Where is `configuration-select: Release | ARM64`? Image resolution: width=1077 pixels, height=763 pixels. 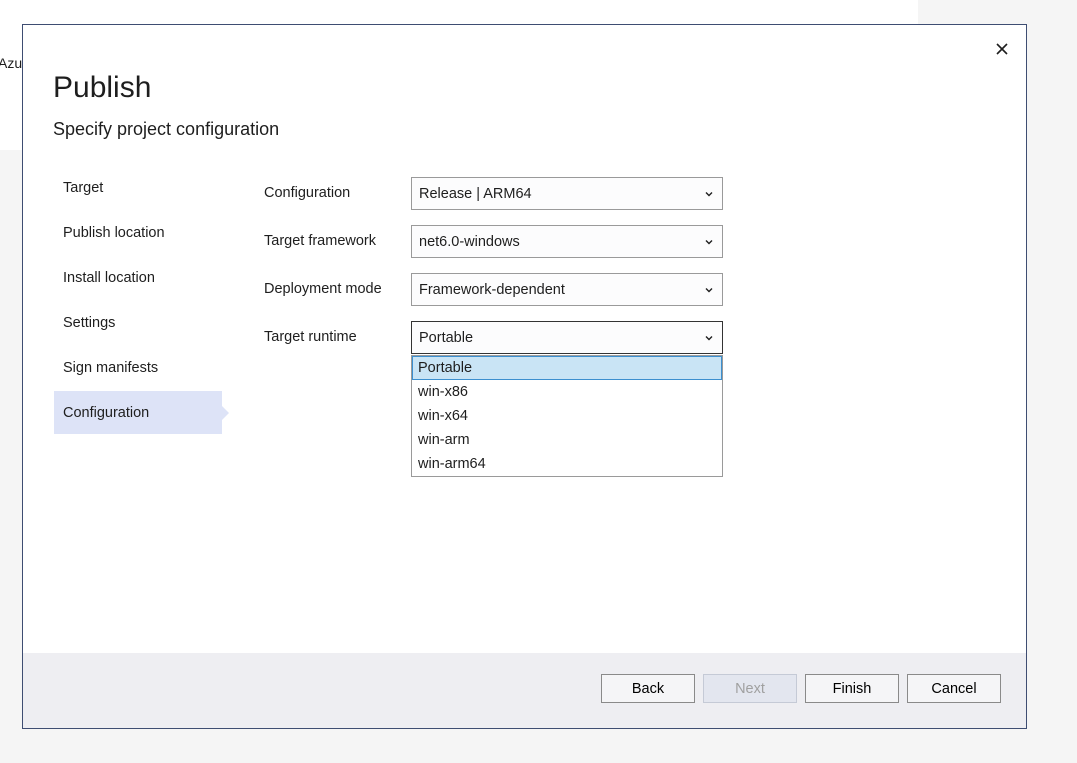
configuration-select: Release | ARM64 is located at coordinates (567, 193).